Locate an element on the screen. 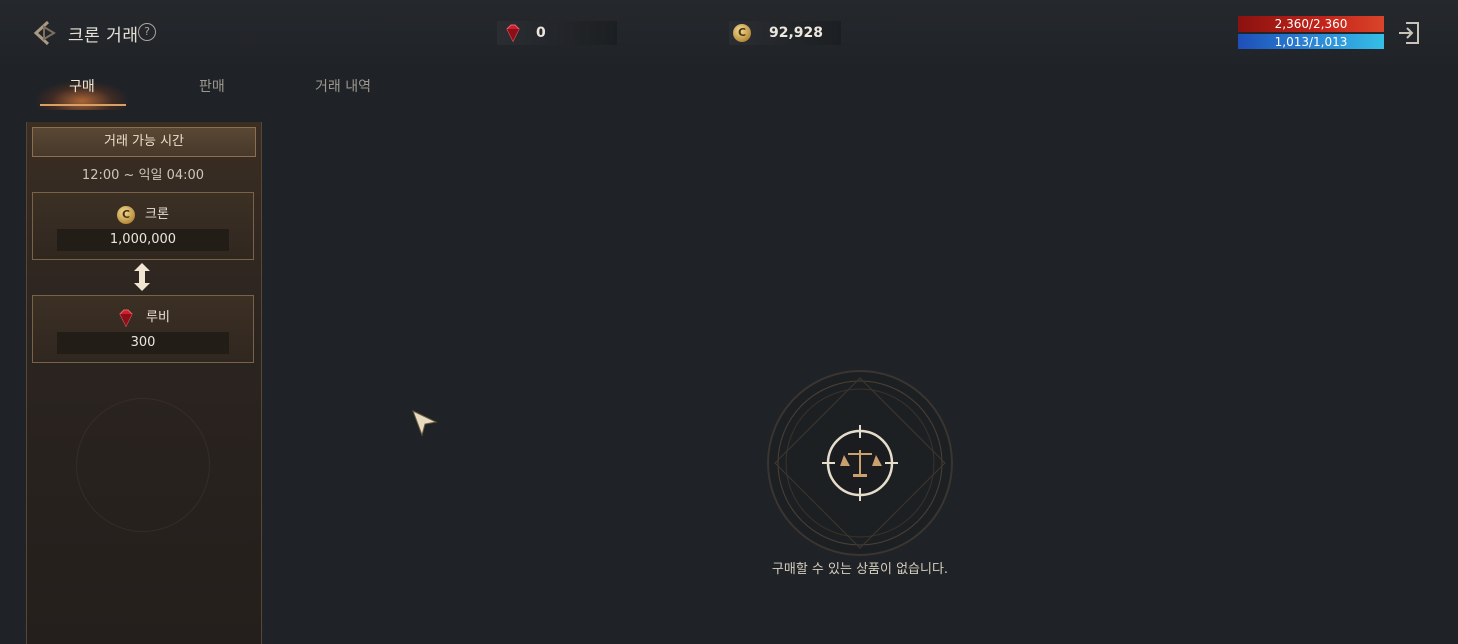 Image resolution: width=1458 pixels, height=644 pixels. hp-bar: 2,360/2,360 is located at coordinates (1311, 24).